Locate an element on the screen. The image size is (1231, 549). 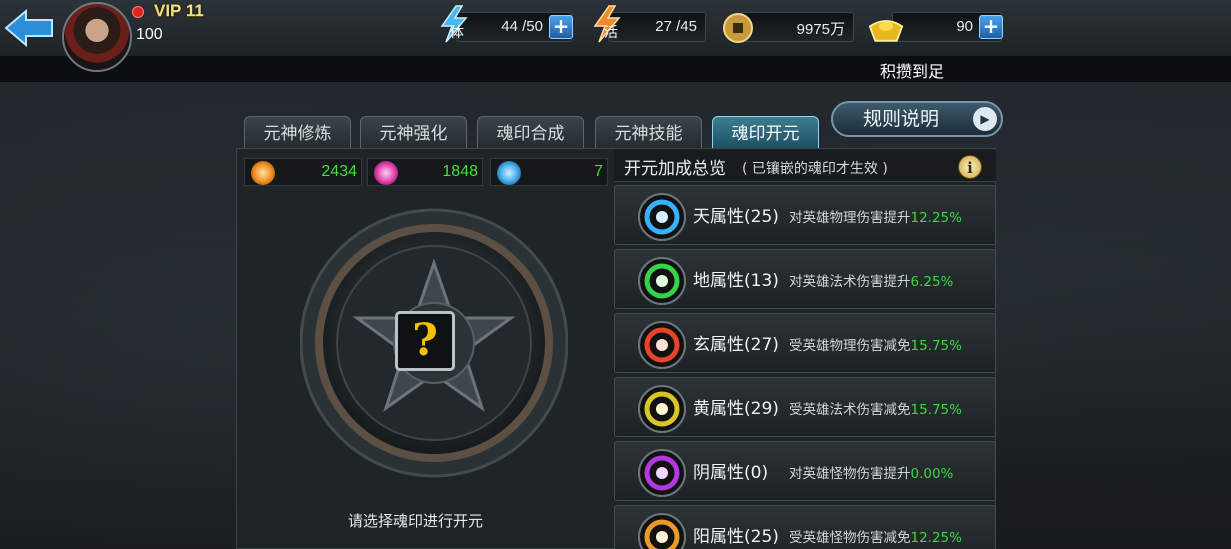
ingot-bar: 90 + is located at coordinates (947, 27).